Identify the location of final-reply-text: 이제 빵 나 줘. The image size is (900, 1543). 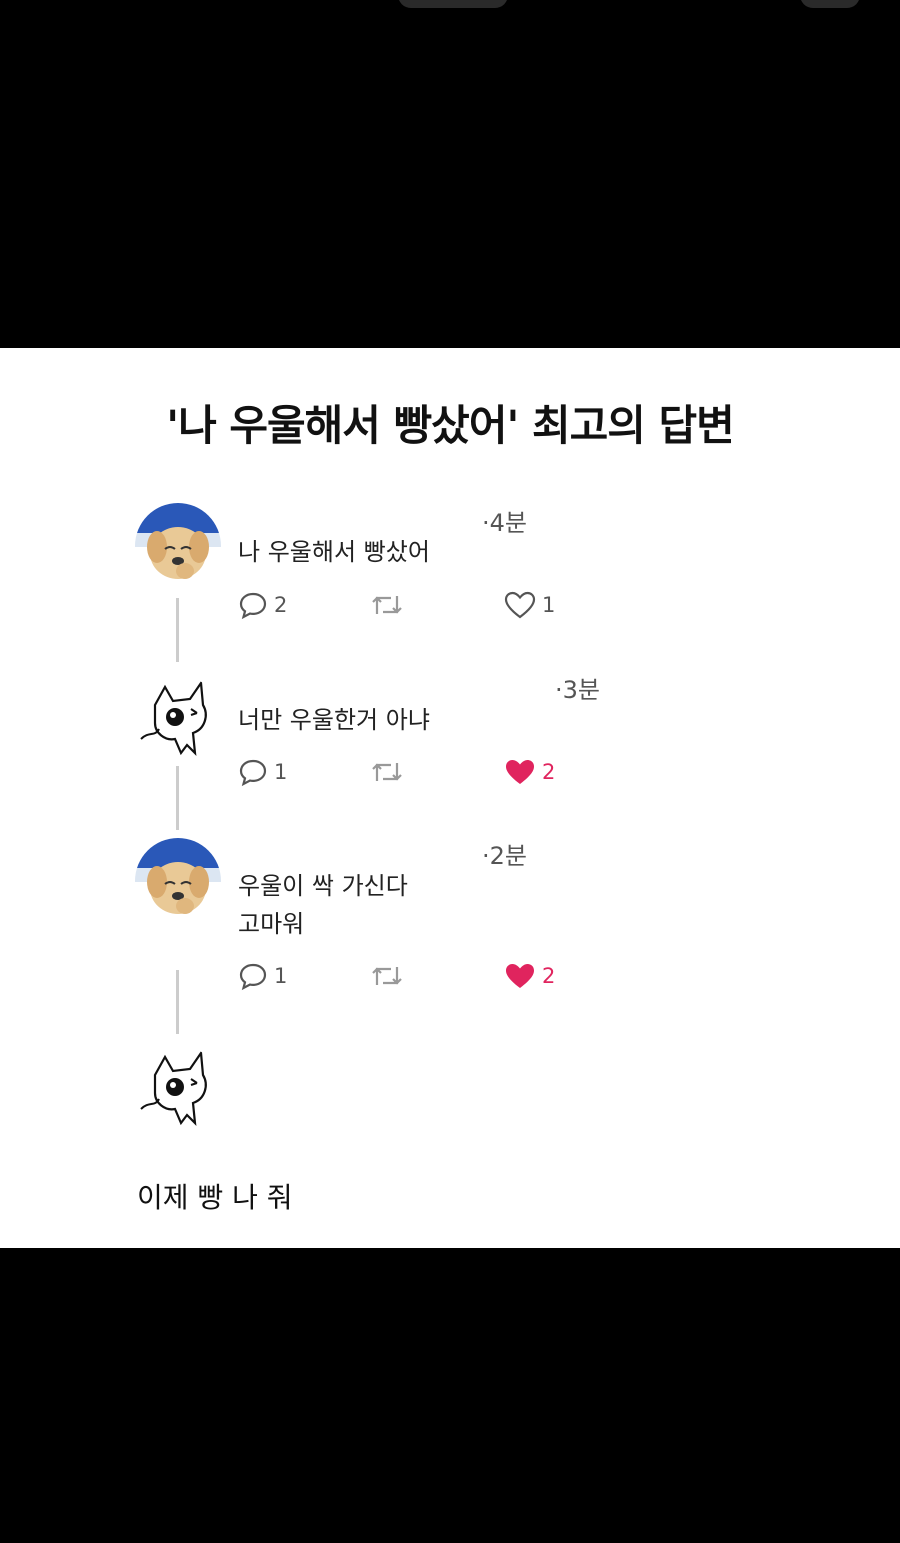
(215, 1197).